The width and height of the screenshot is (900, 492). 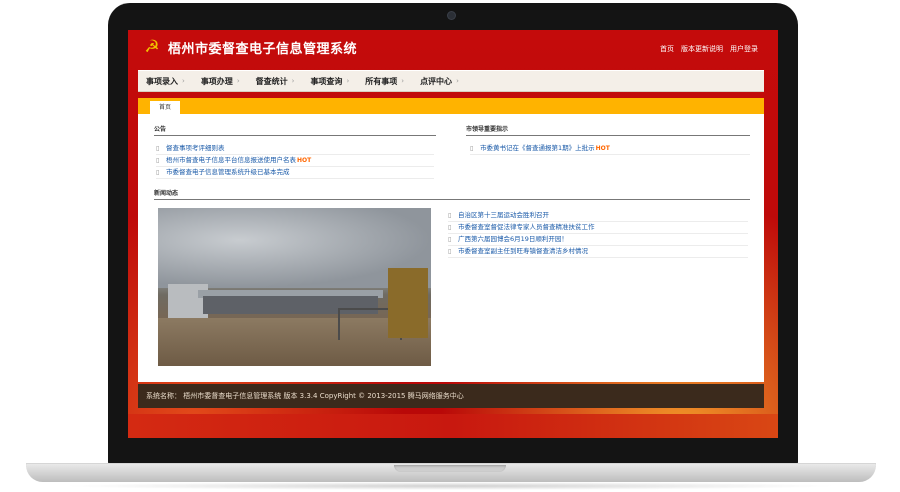 What do you see at coordinates (744, 49) in the screenshot?
I see `link-user-login: 用户登录` at bounding box center [744, 49].